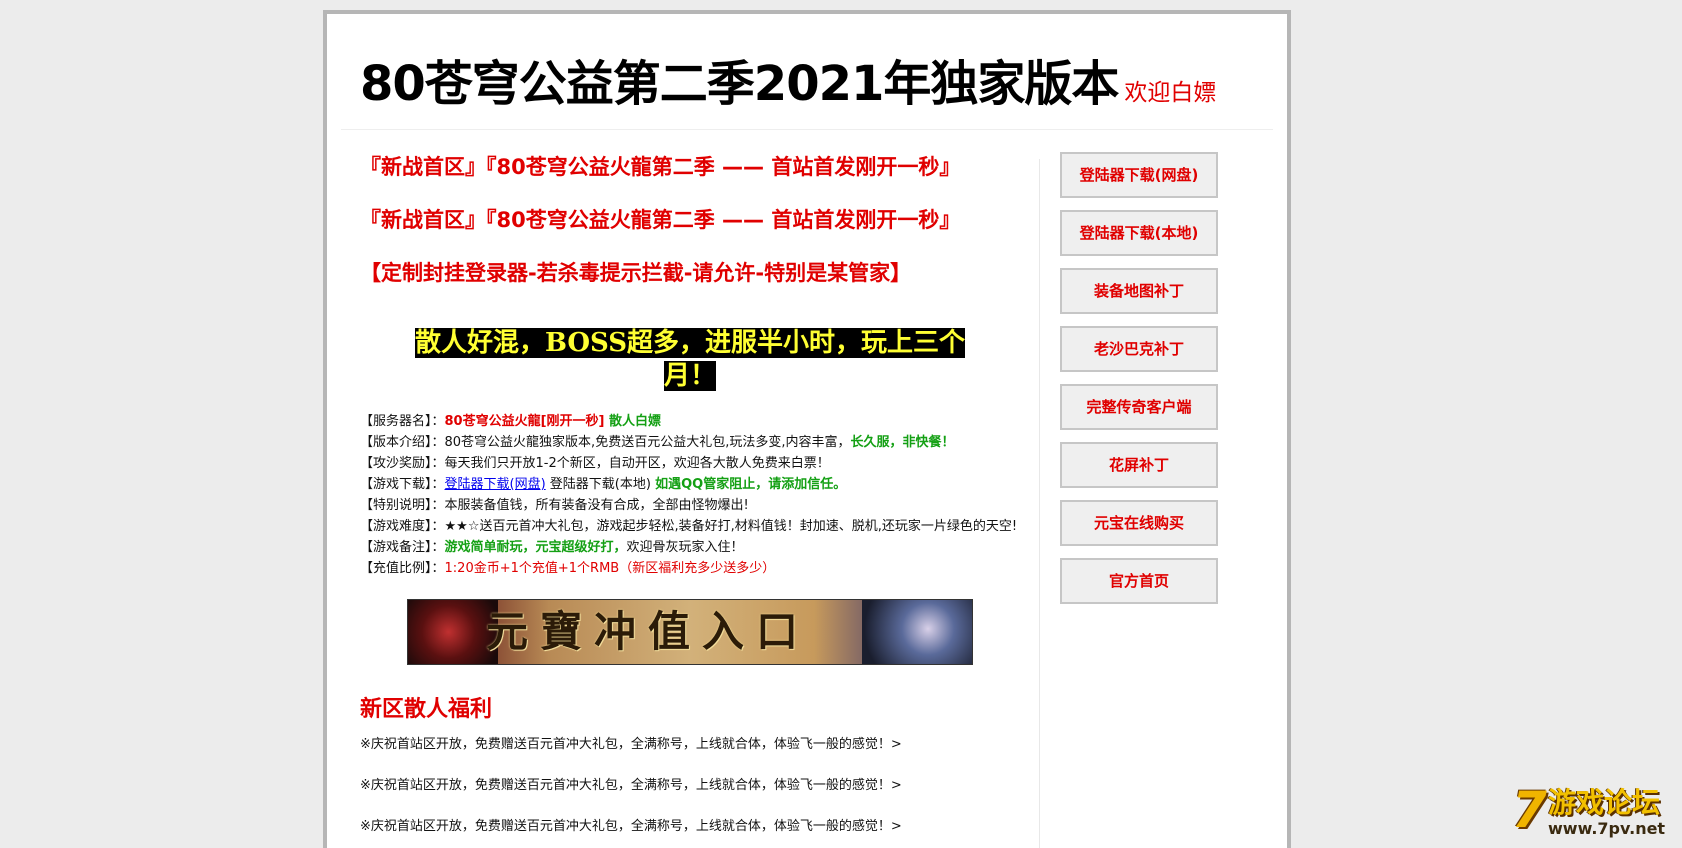  Describe the element at coordinates (596, 505) in the screenshot. I see `special-text: 本服装备值钱，所有装备没有合成，全部由怪物爆出!` at that location.